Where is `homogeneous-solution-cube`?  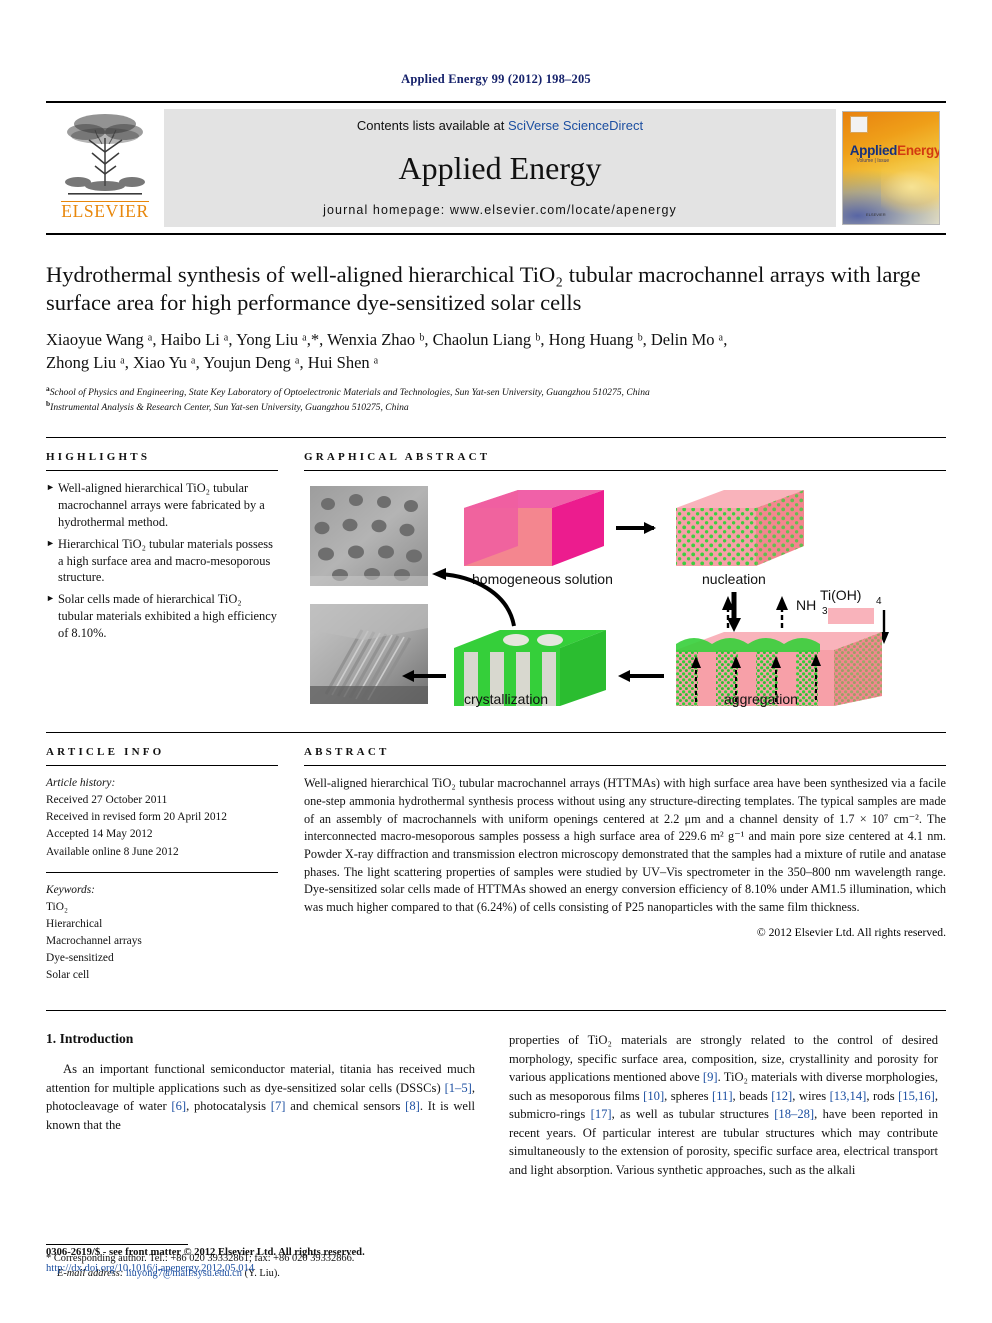
homogeneous-solution-cube is located at coordinates (534, 528).